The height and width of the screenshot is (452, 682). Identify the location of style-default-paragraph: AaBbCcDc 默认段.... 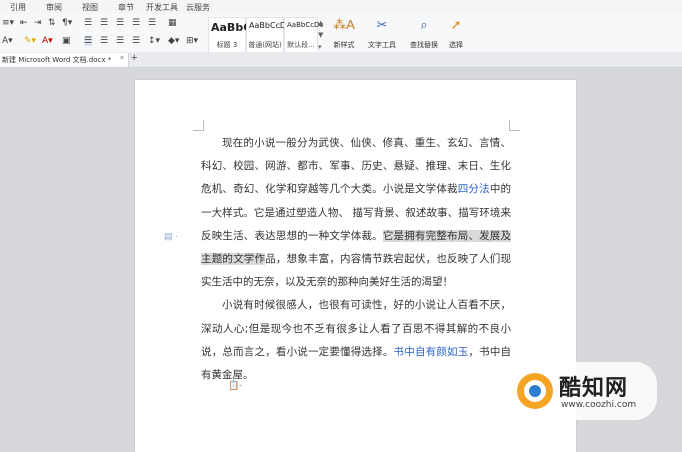
(303, 35).